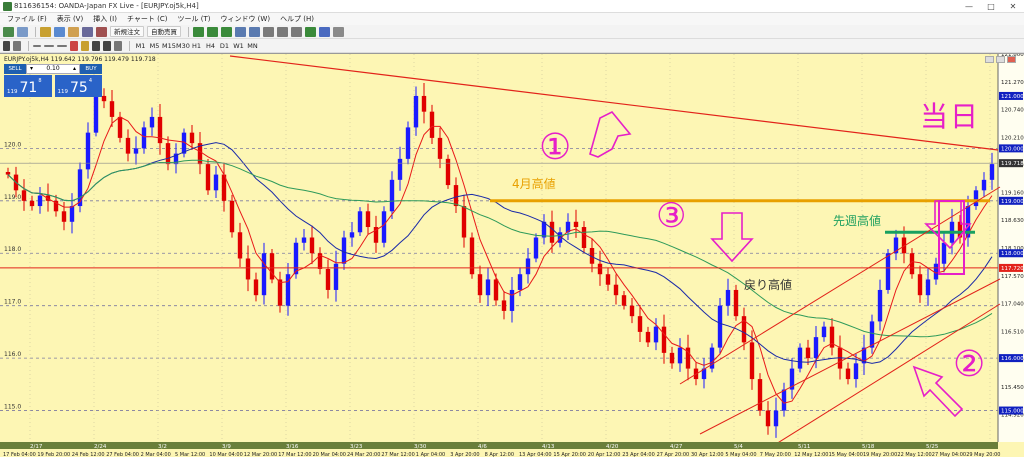  Describe the element at coordinates (226, 31) in the screenshot. I see `line-chart-icon` at that location.